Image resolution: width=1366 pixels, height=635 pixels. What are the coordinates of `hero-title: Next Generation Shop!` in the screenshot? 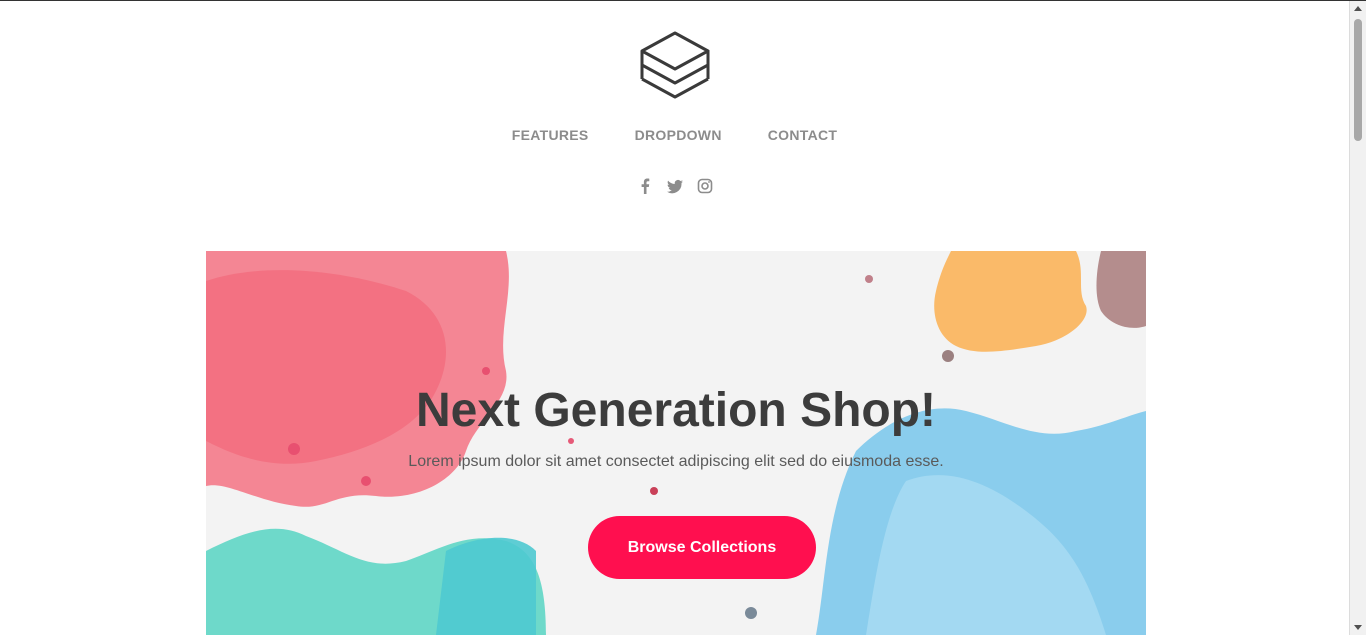 It's located at (676, 410).